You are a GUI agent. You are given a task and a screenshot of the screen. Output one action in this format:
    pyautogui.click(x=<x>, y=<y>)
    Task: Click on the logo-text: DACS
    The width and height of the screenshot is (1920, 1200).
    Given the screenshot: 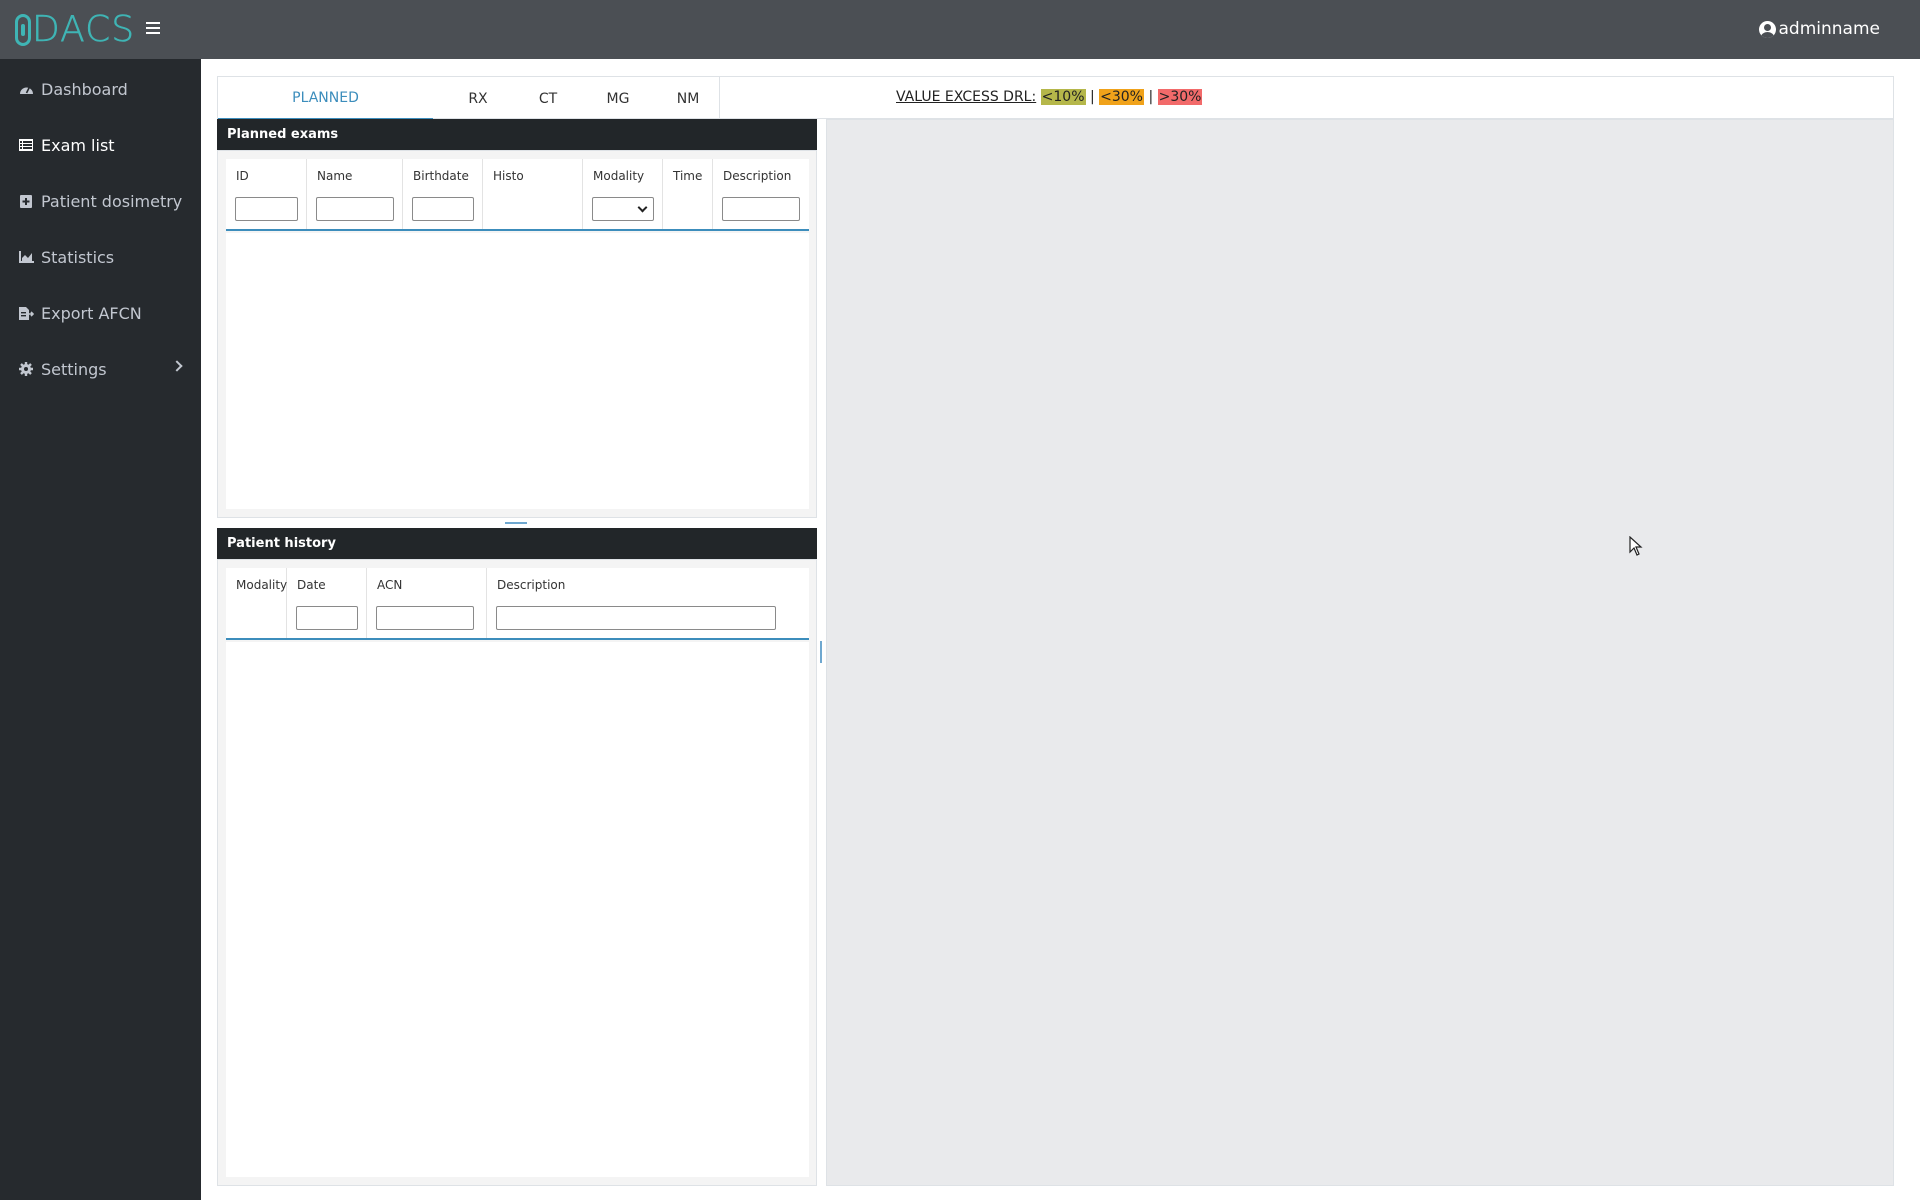 What is the action you would take?
    pyautogui.click(x=84, y=29)
    